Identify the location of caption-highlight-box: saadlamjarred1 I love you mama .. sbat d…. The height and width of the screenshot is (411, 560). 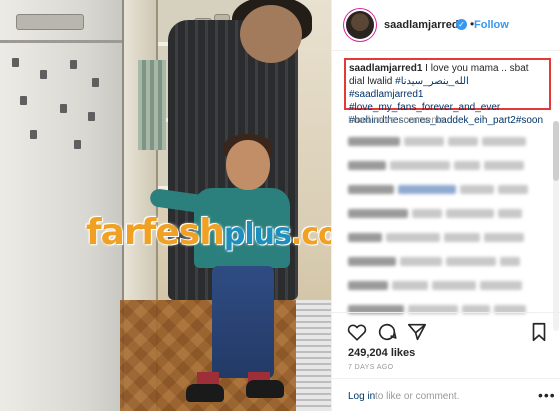
(447, 92).